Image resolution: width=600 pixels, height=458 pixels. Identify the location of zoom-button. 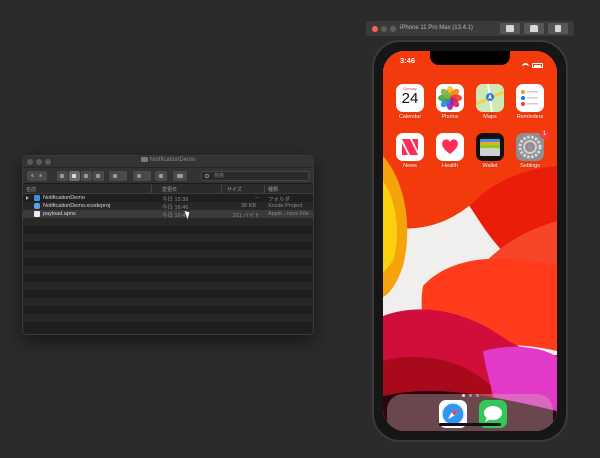
(393, 29).